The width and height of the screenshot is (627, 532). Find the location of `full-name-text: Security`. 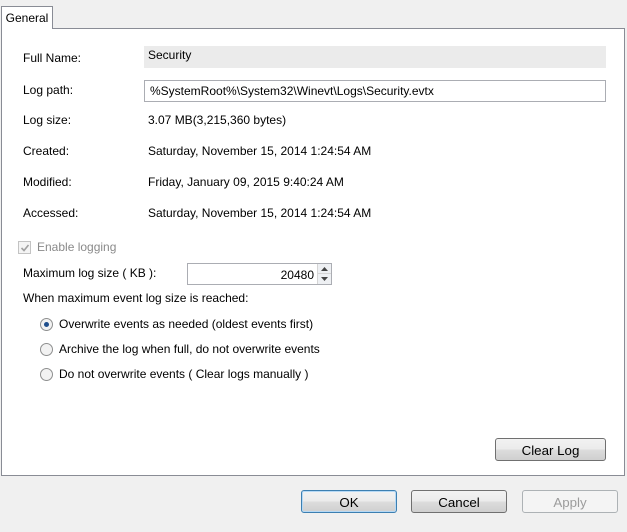

full-name-text: Security is located at coordinates (170, 55).